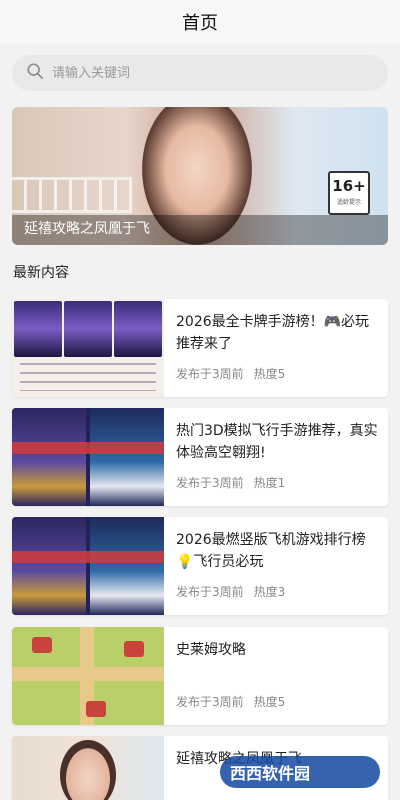 This screenshot has height=800, width=400. I want to click on article-title: 2026最全卡牌手游榜！🎮必玩推荐来了, so click(273, 333).